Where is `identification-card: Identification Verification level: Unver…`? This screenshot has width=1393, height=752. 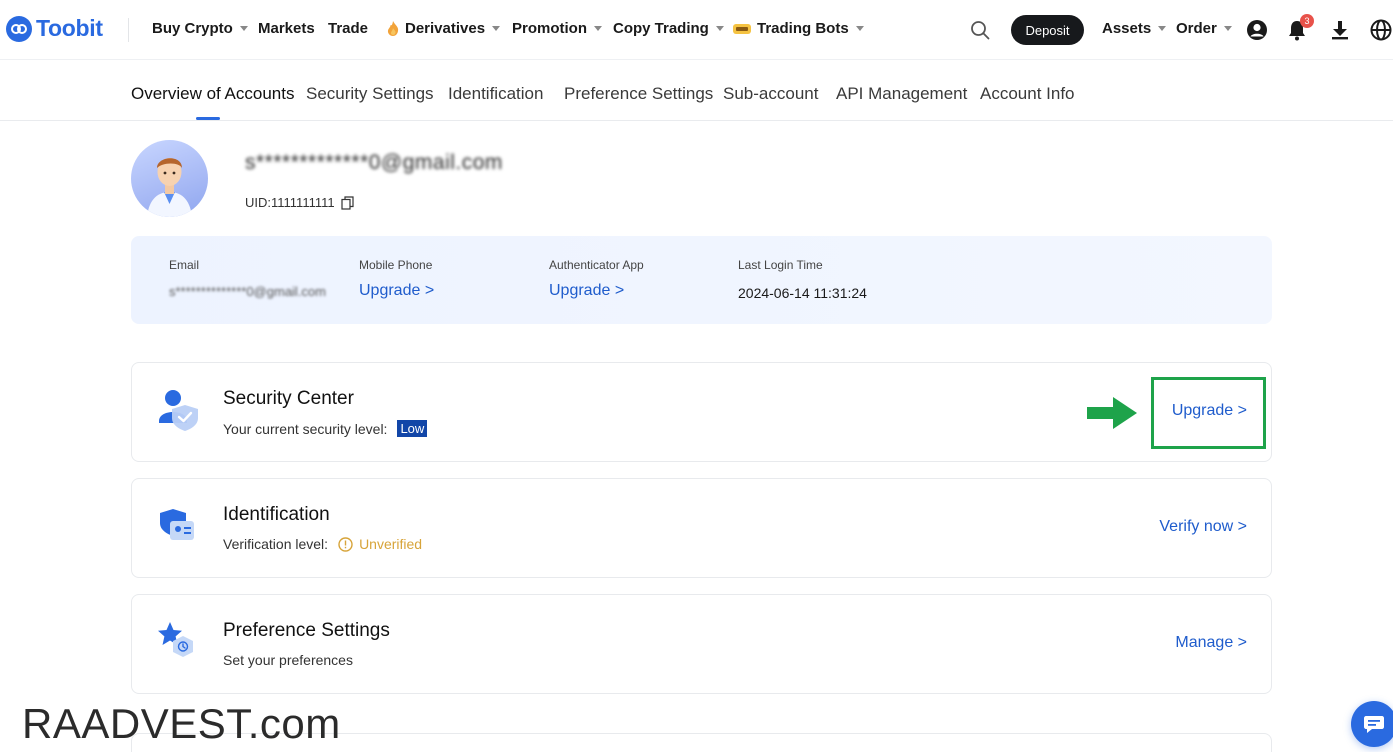
identification-card: Identification Verification level: Unver… is located at coordinates (701, 528).